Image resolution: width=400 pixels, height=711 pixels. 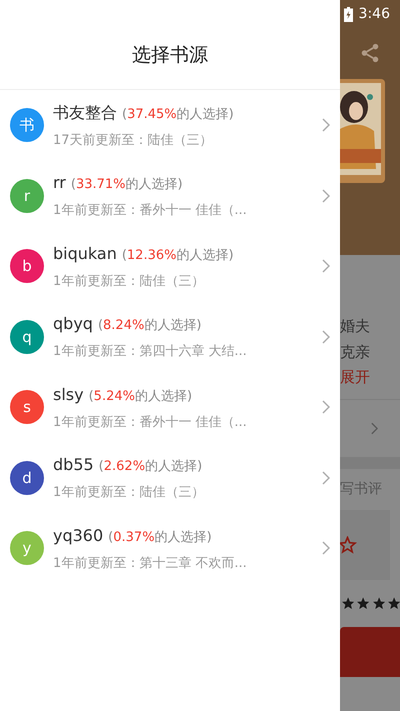 What do you see at coordinates (348, 14) in the screenshot?
I see `battery-icon` at bounding box center [348, 14].